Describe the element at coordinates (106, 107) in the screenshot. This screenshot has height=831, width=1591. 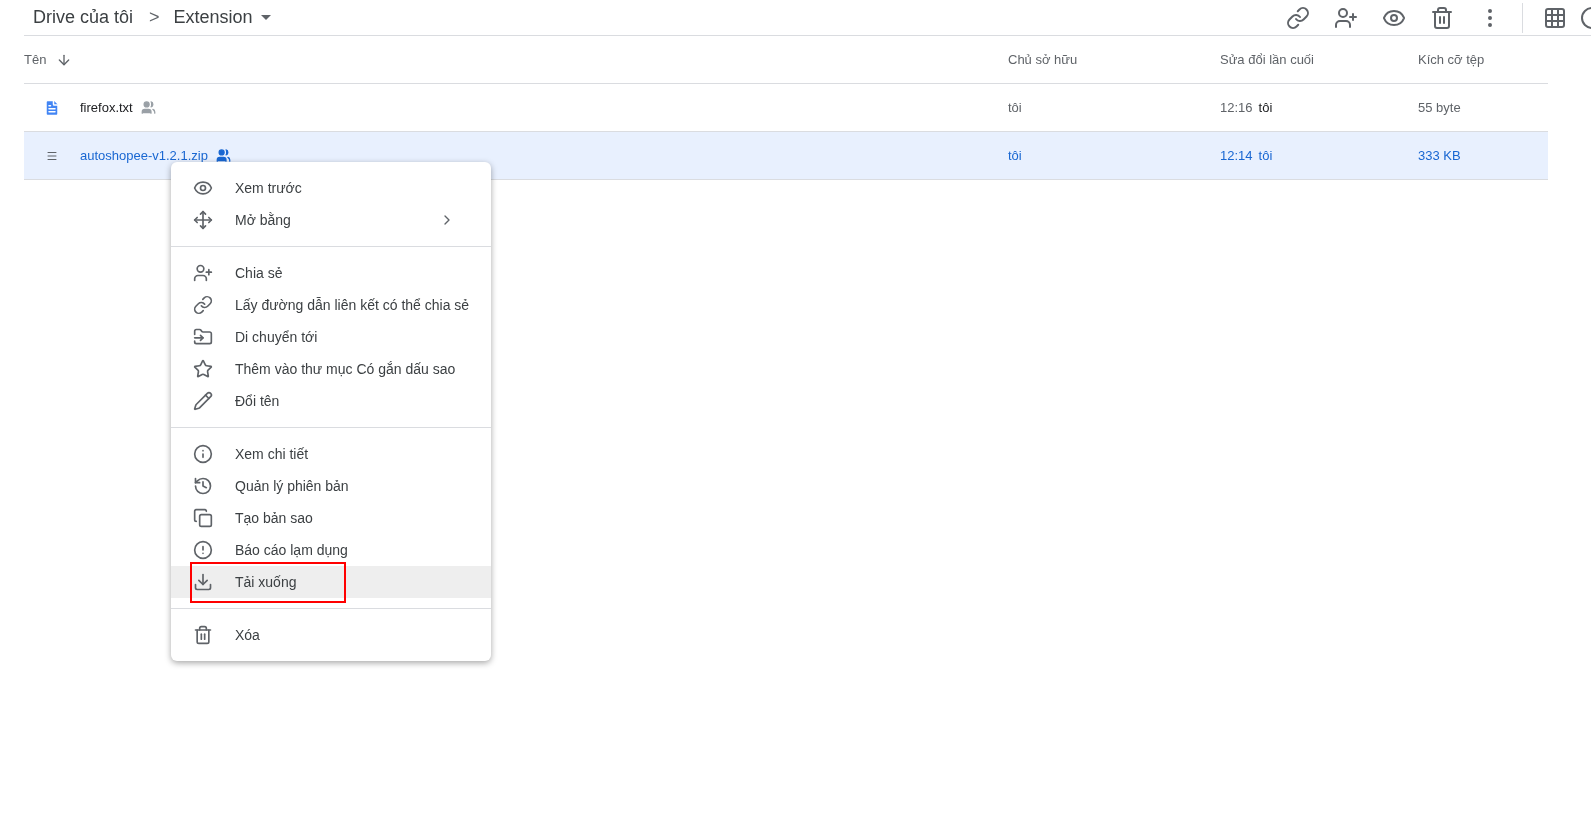
I see `file-name: firefox.txt` at that location.